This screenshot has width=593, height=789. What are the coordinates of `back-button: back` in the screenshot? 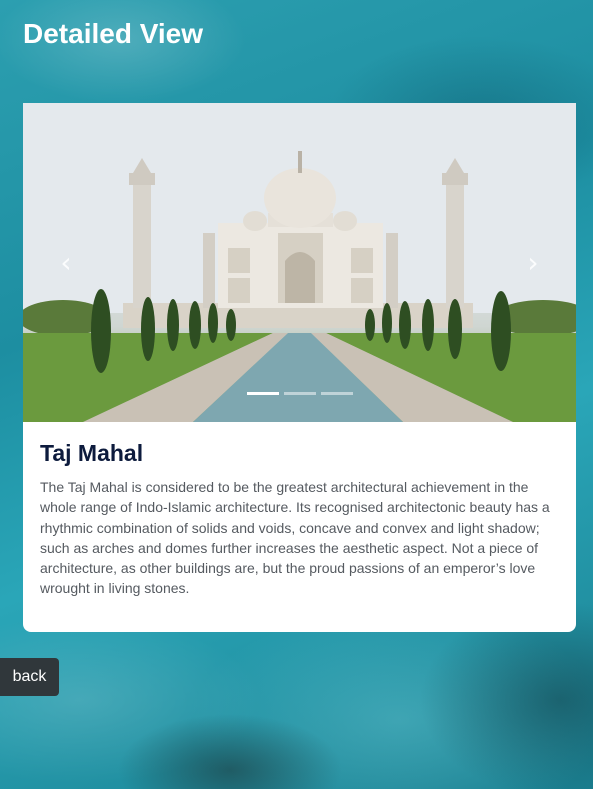 It's located at (29, 677).